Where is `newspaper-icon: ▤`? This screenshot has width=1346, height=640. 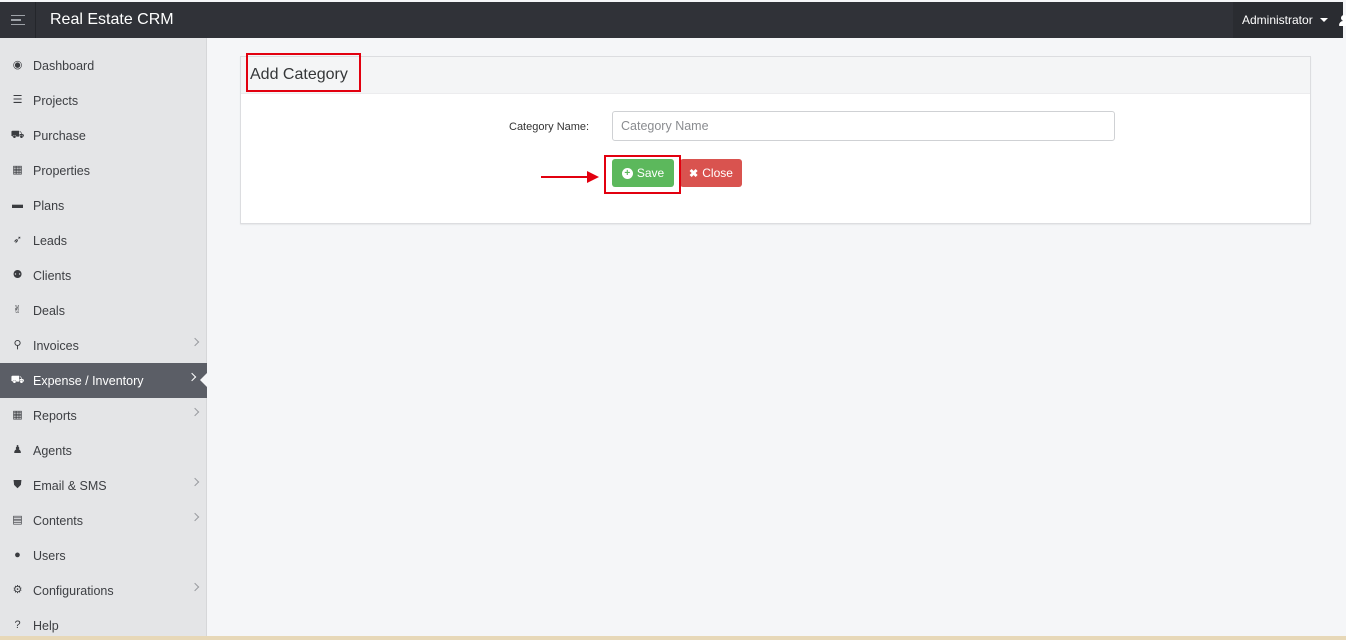
newspaper-icon: ▤ is located at coordinates (17, 520).